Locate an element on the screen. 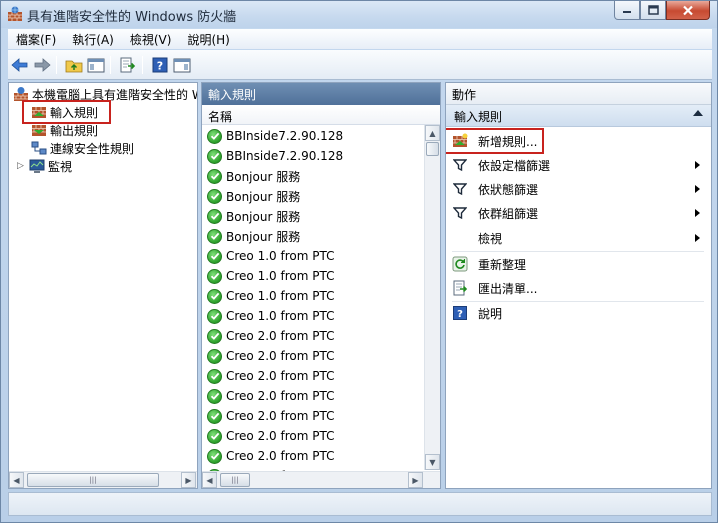 The image size is (718, 523). tree-horizontal-scrollbar: ◀ ||| ▶ is located at coordinates (103, 479).